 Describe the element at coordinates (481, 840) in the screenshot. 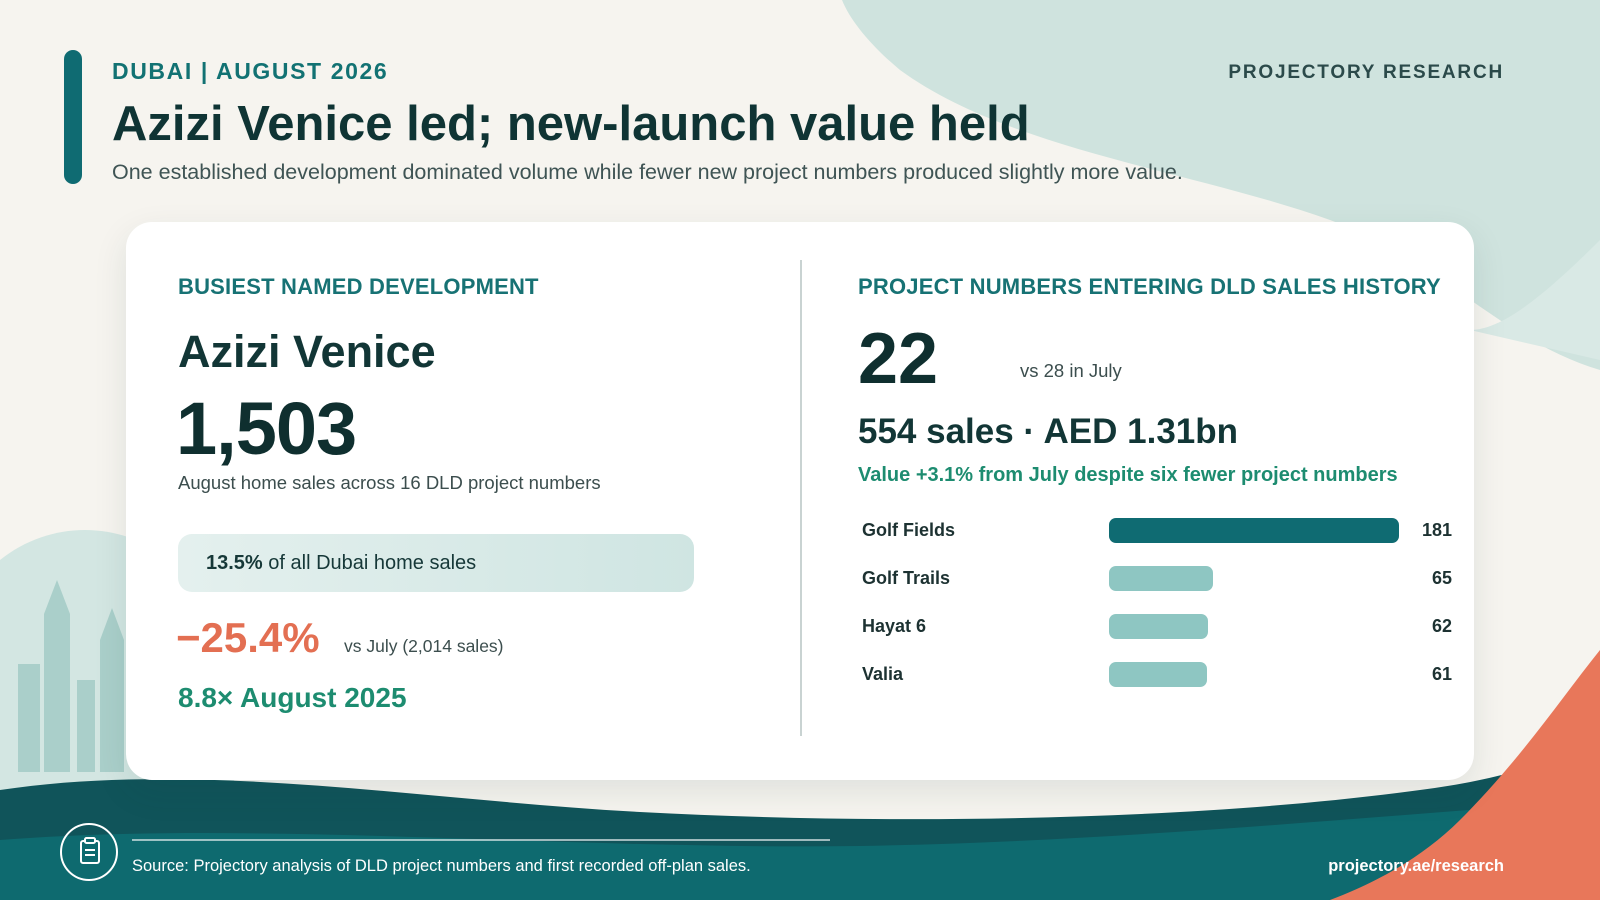

I see `footer-rule` at that location.